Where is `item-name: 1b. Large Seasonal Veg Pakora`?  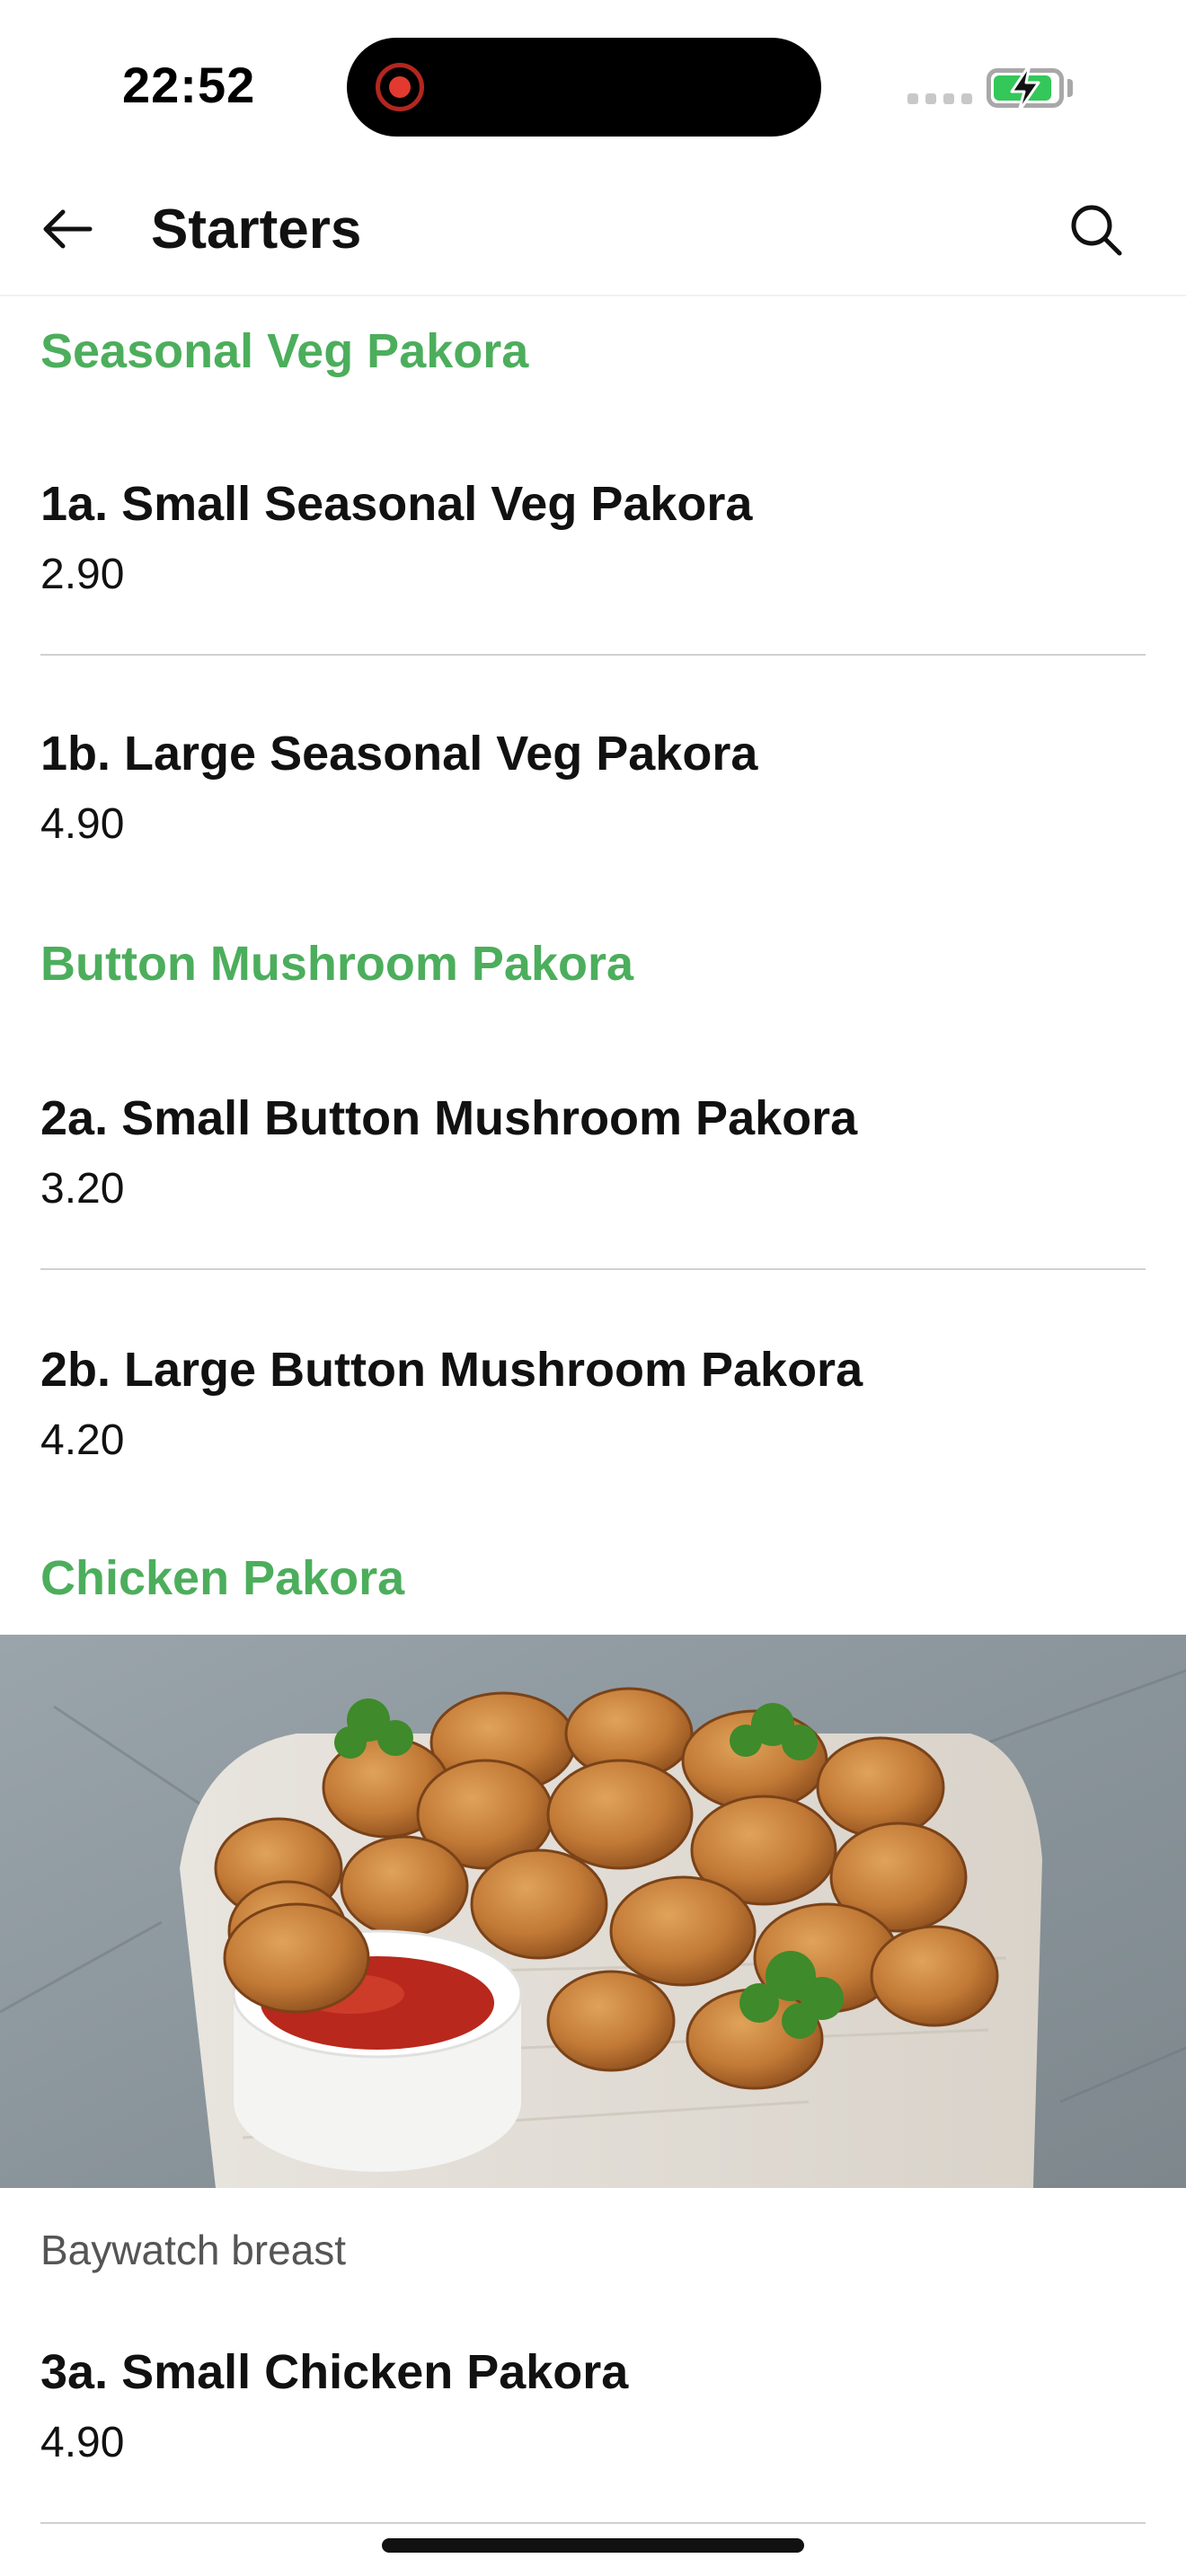 item-name: 1b. Large Seasonal Veg Pakora is located at coordinates (398, 753).